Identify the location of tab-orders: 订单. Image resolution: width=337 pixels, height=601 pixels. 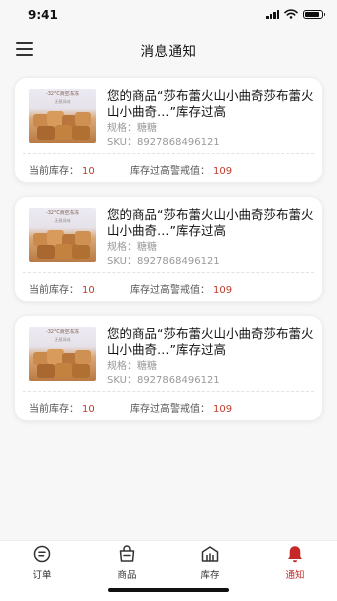
(42, 562).